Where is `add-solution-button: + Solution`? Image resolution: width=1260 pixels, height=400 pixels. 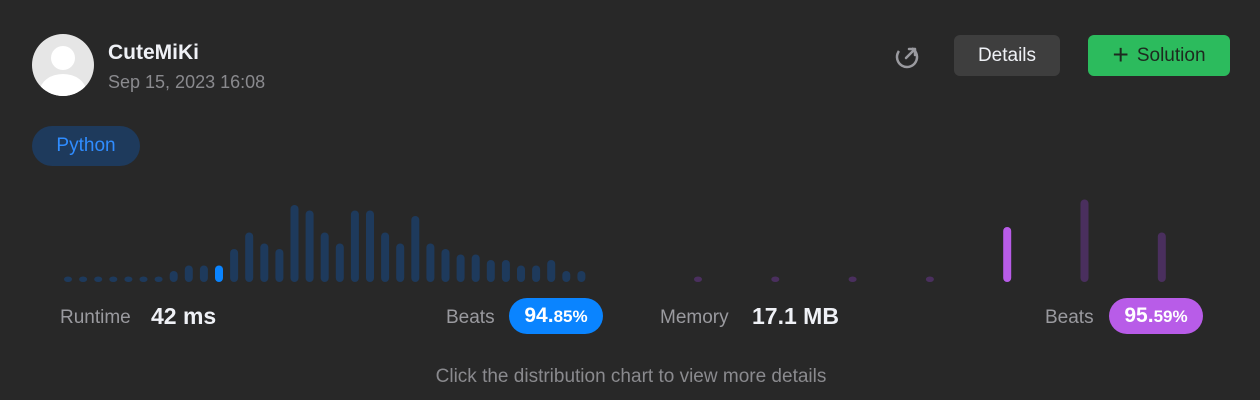 add-solution-button: + Solution is located at coordinates (1159, 55).